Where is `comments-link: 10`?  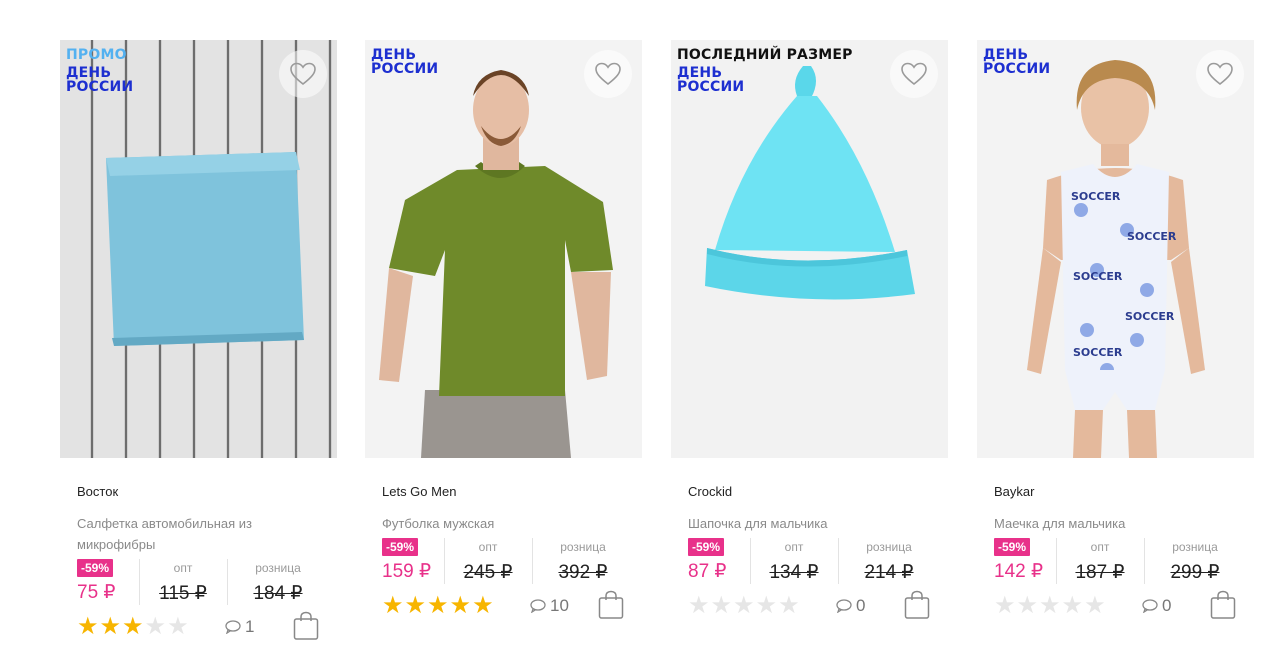 comments-link: 10 is located at coordinates (549, 606).